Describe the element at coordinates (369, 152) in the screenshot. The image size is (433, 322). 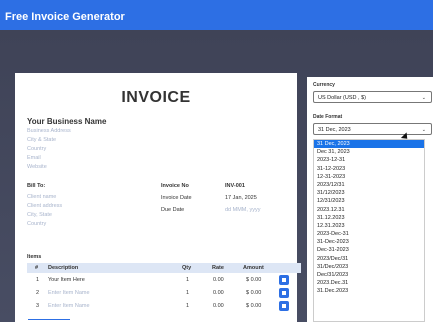
I see `dropdown-option: Dec 31, 2023` at that location.